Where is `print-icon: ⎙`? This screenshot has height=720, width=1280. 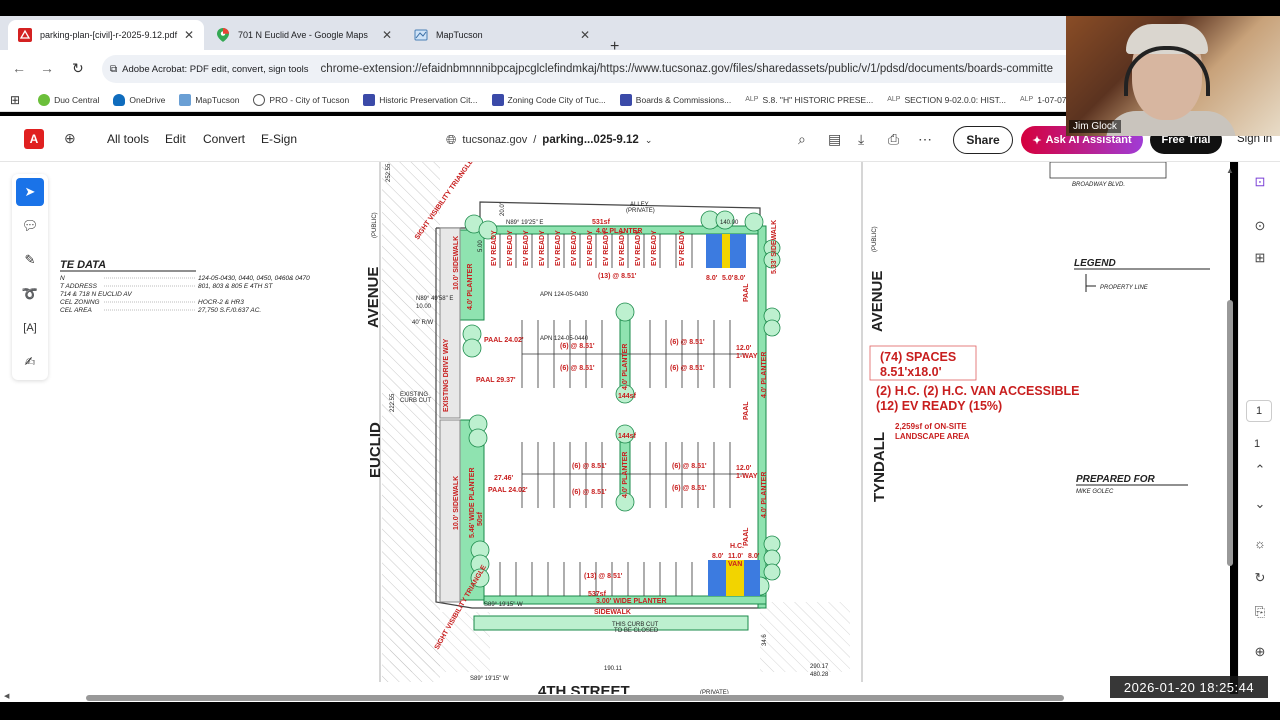
print-icon: ⎙ is located at coordinates (893, 139).